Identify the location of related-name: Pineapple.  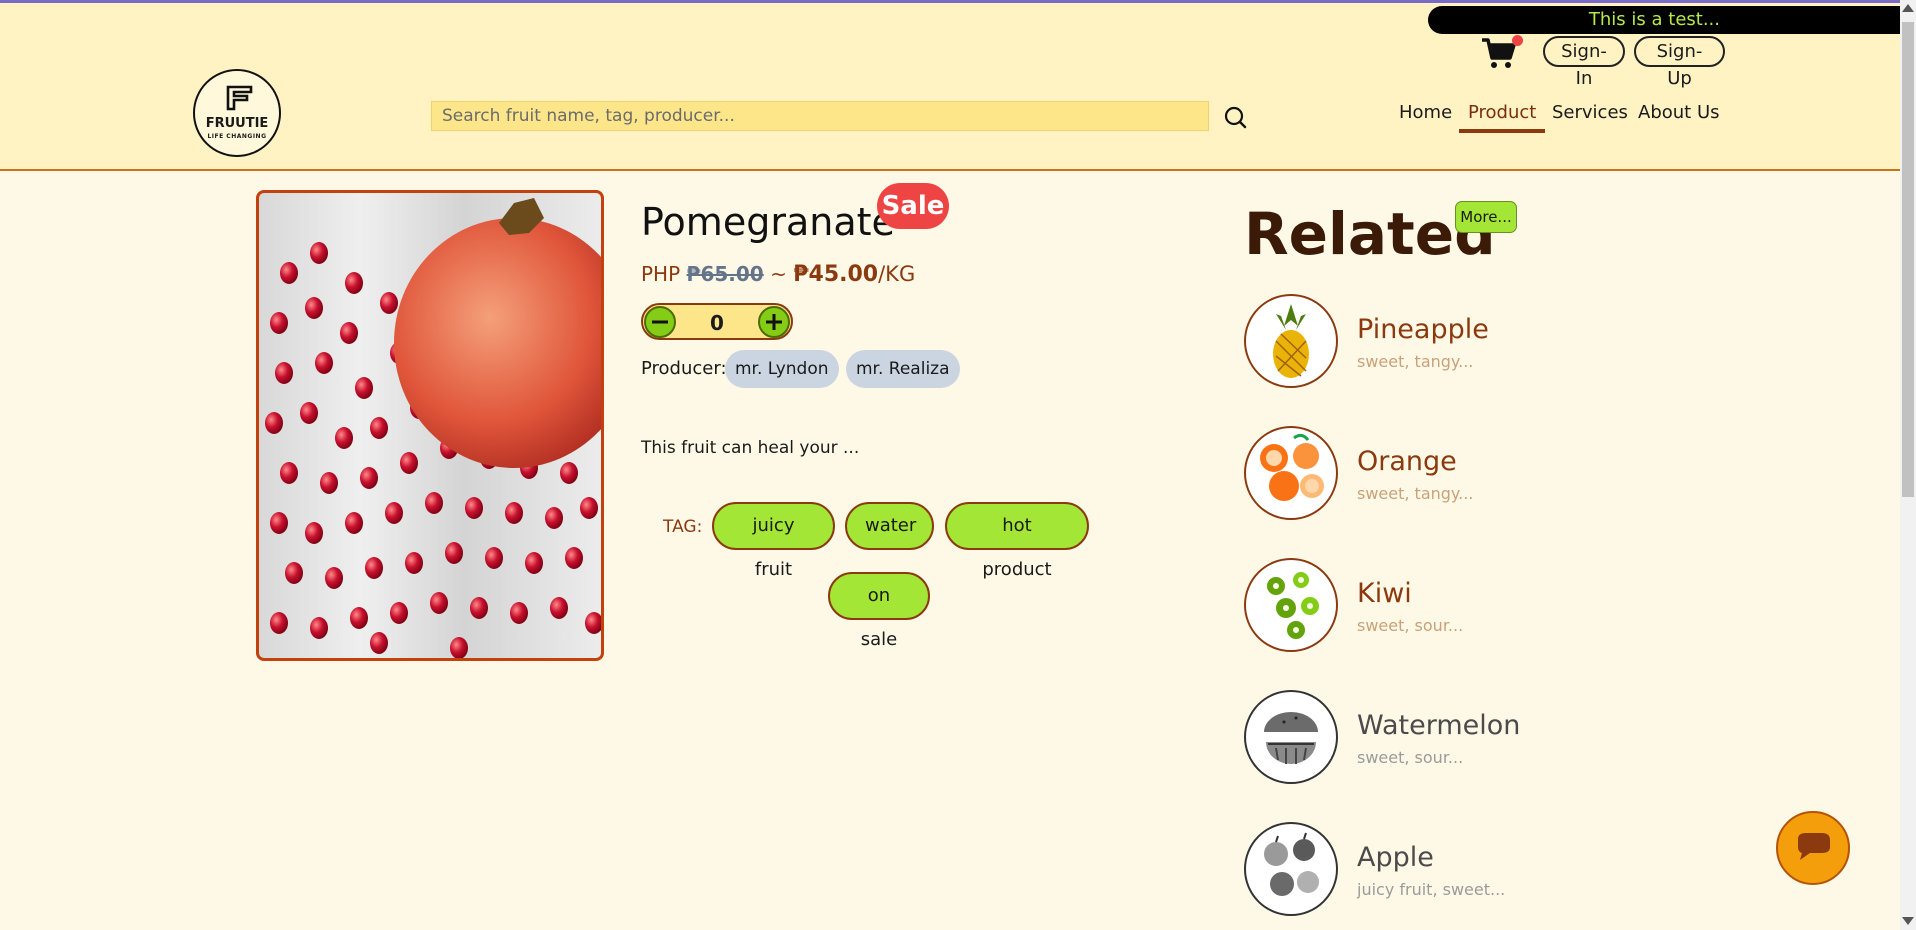
(1423, 329).